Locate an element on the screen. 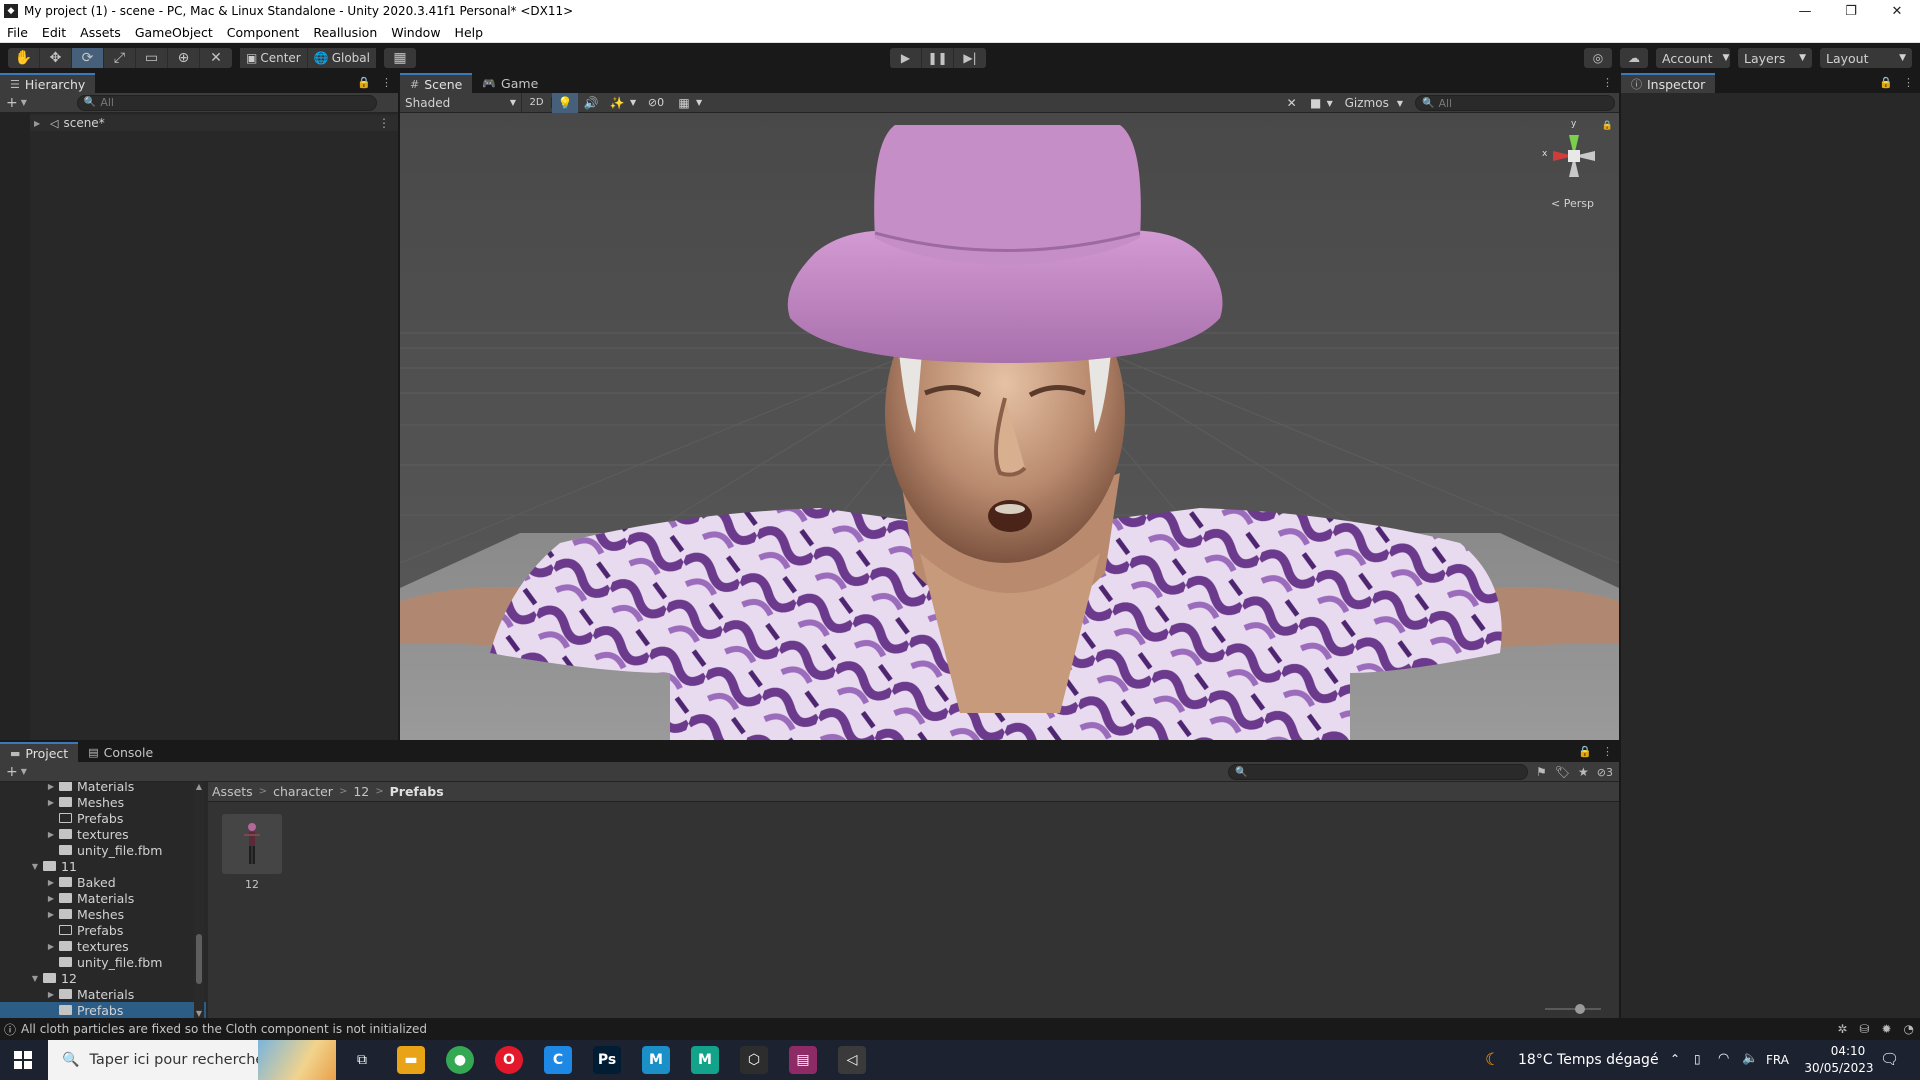  auto-generate-lighting-icon: ✹ is located at coordinates (1886, 1029).